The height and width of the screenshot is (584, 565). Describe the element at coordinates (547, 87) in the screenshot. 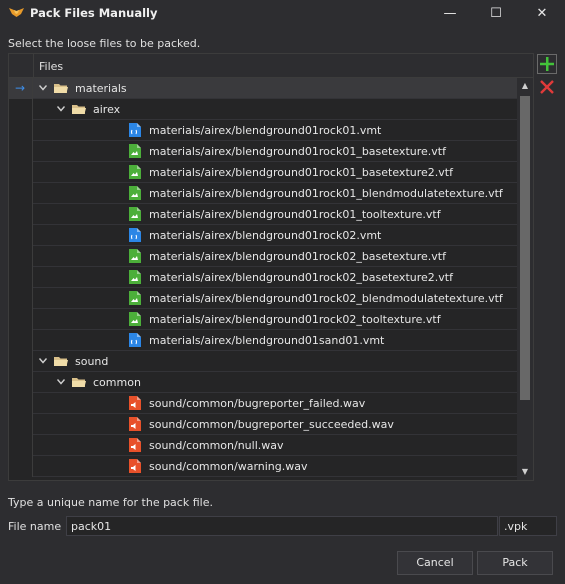

I see `remove-files-button` at that location.